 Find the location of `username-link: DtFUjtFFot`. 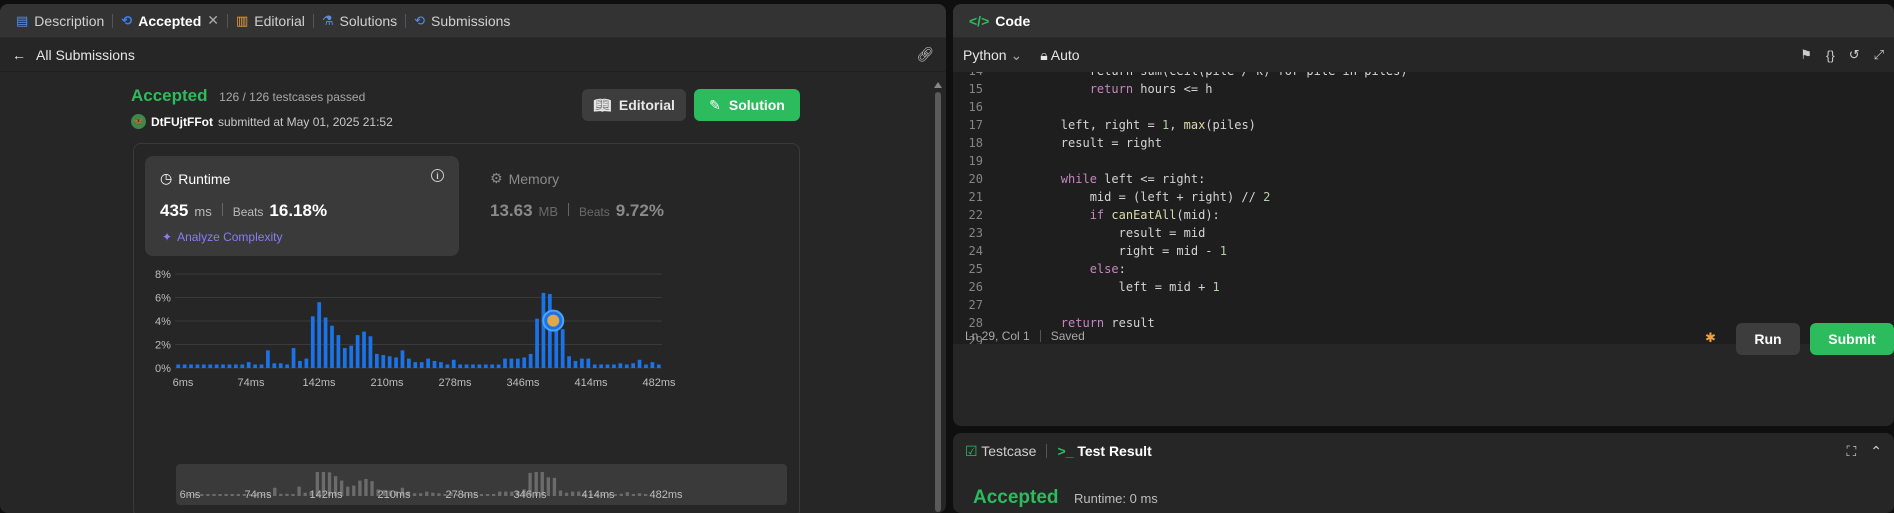

username-link: DtFUjtFFot is located at coordinates (182, 122).